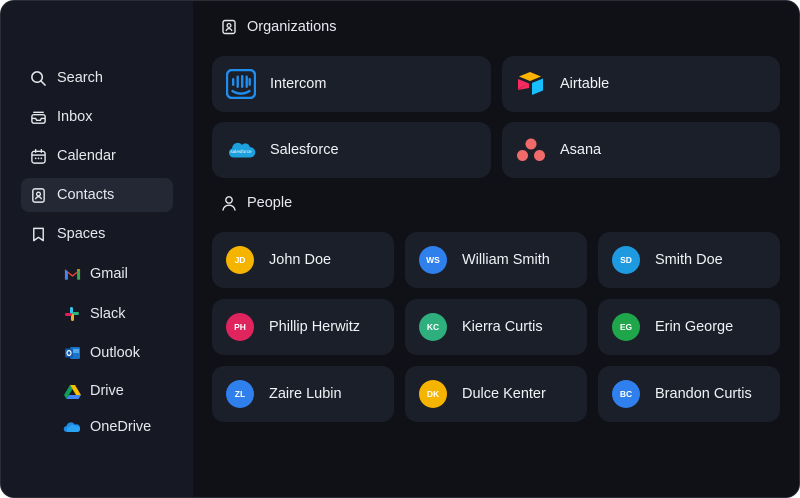  I want to click on salesforce-logo: salesforce, so click(241, 150).